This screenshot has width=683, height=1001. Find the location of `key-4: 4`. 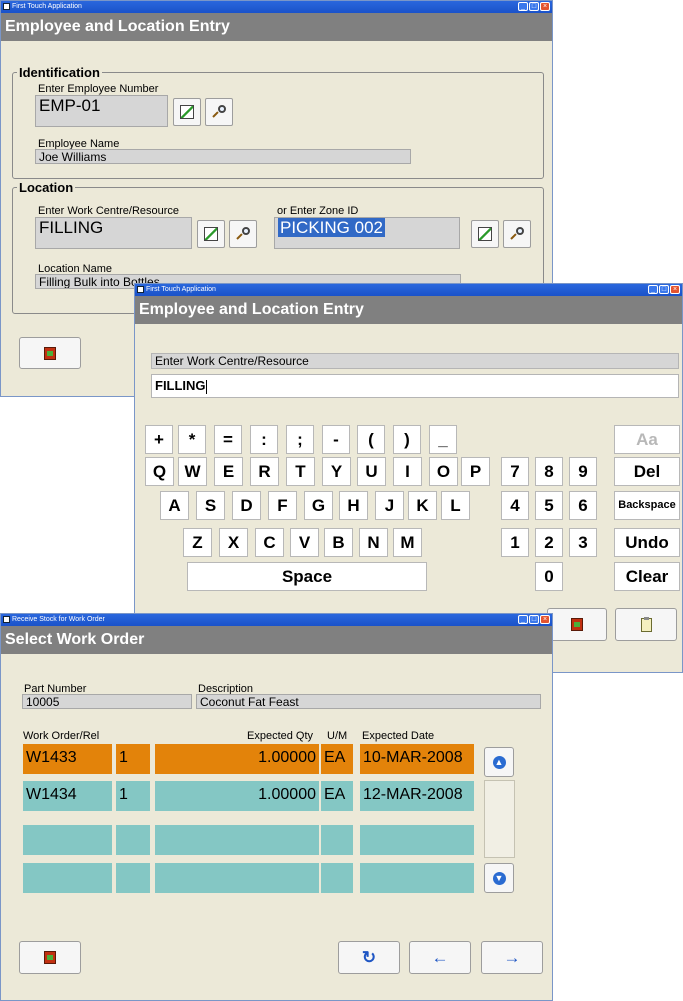

key-4: 4 is located at coordinates (515, 505).